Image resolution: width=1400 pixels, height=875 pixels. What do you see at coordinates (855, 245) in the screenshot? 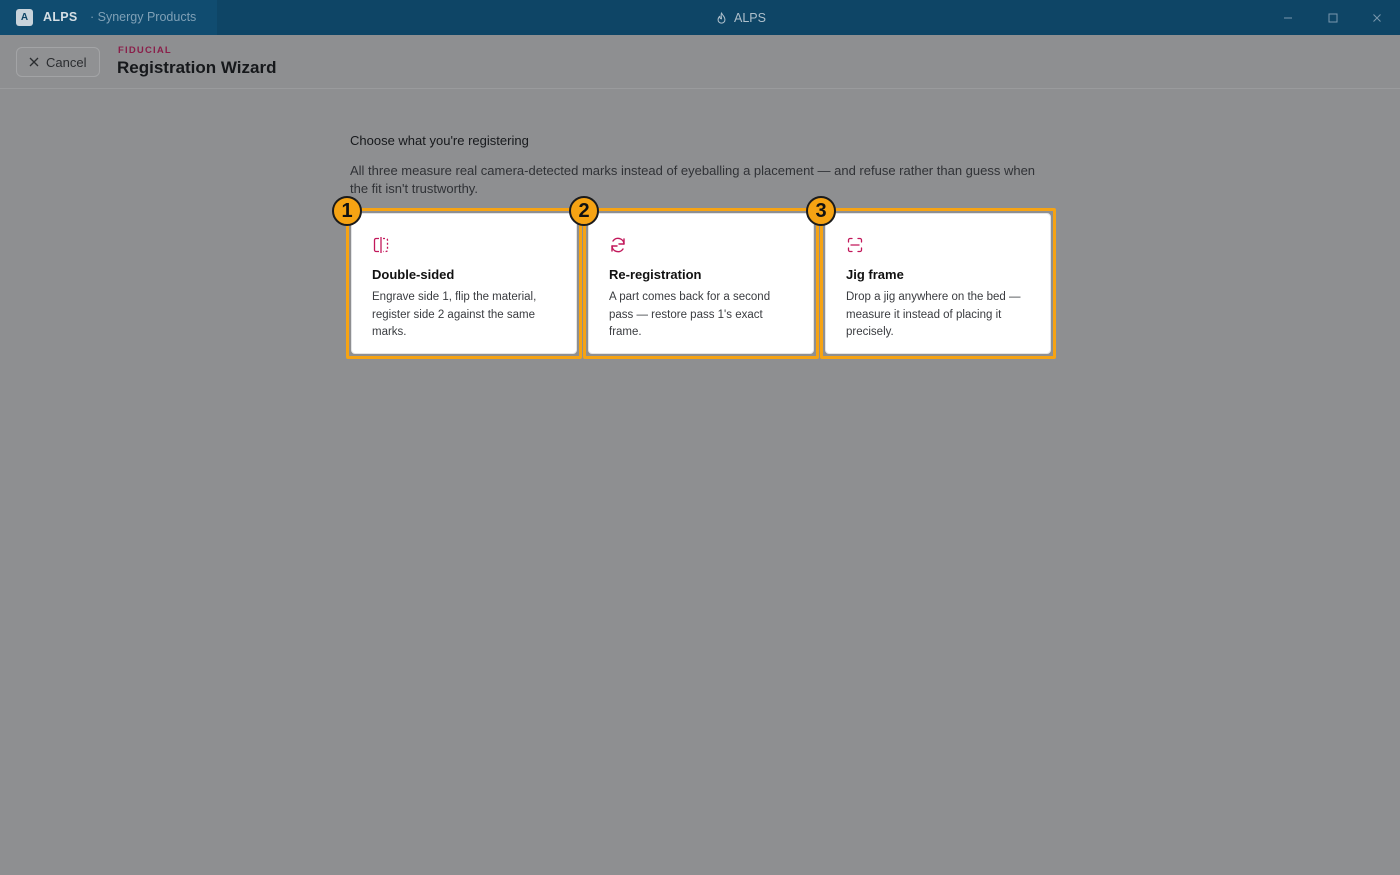
I see `scan-frame-icon` at bounding box center [855, 245].